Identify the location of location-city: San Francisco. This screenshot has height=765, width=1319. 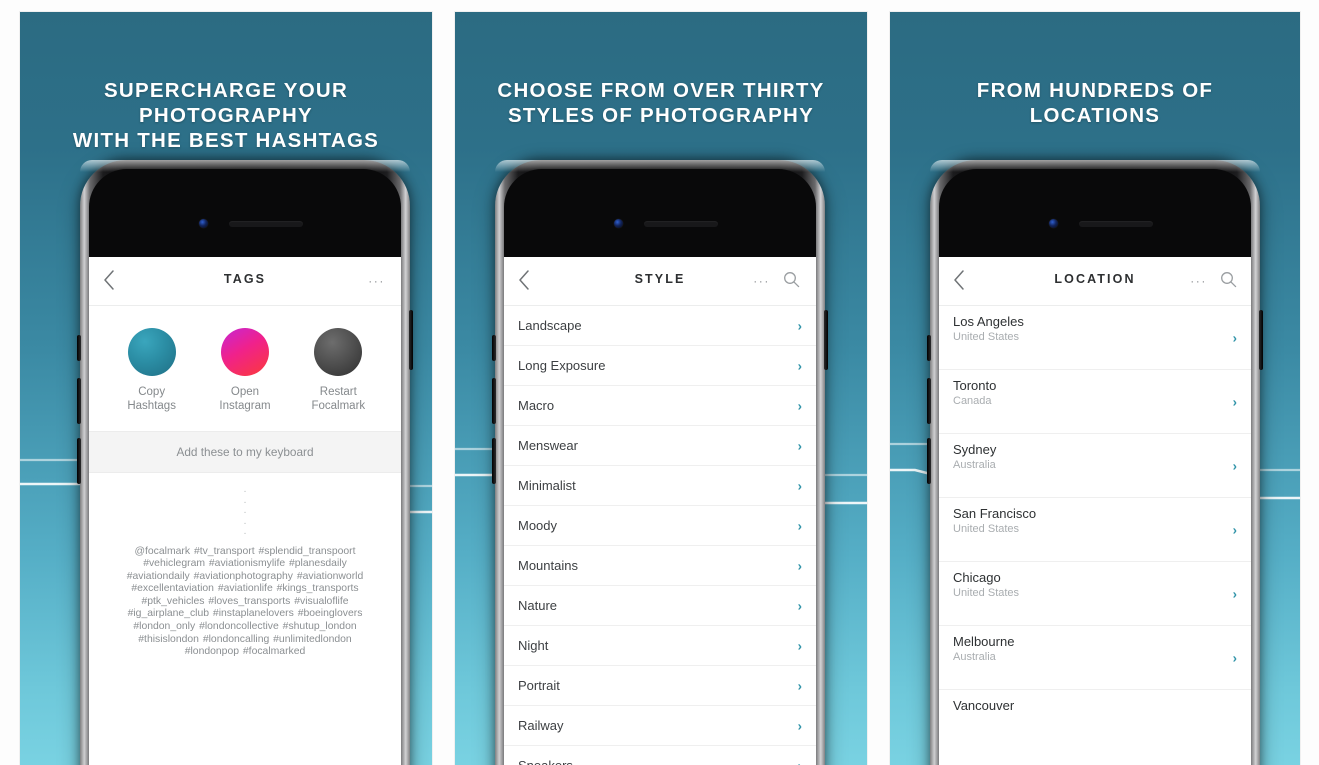
(995, 513).